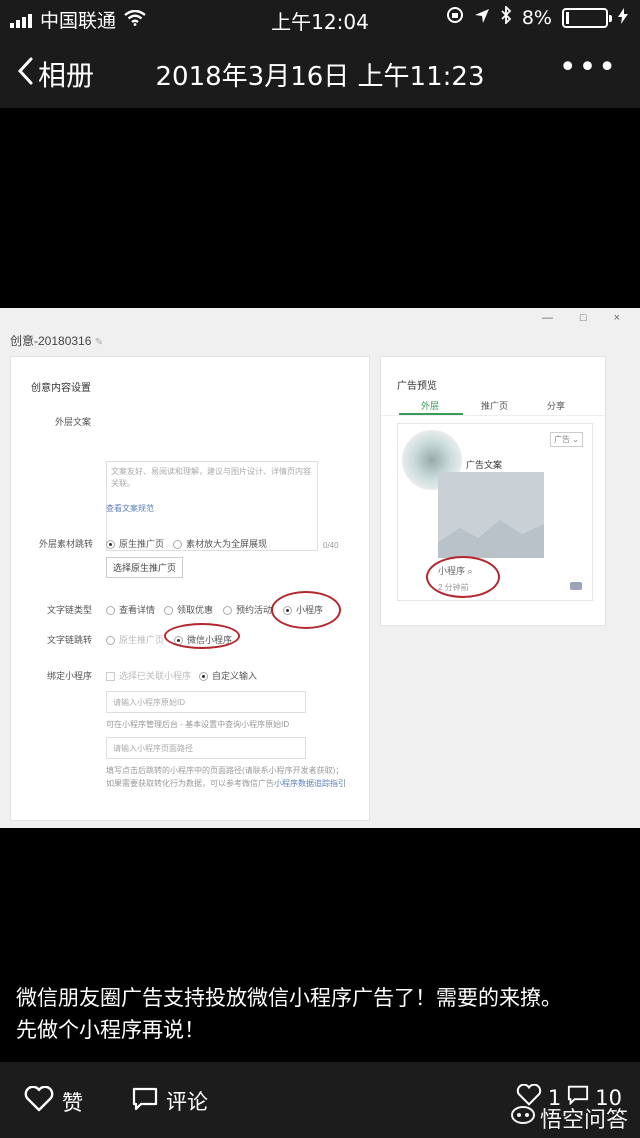  I want to click on link-type-option-details: 查看详情, so click(130, 609).